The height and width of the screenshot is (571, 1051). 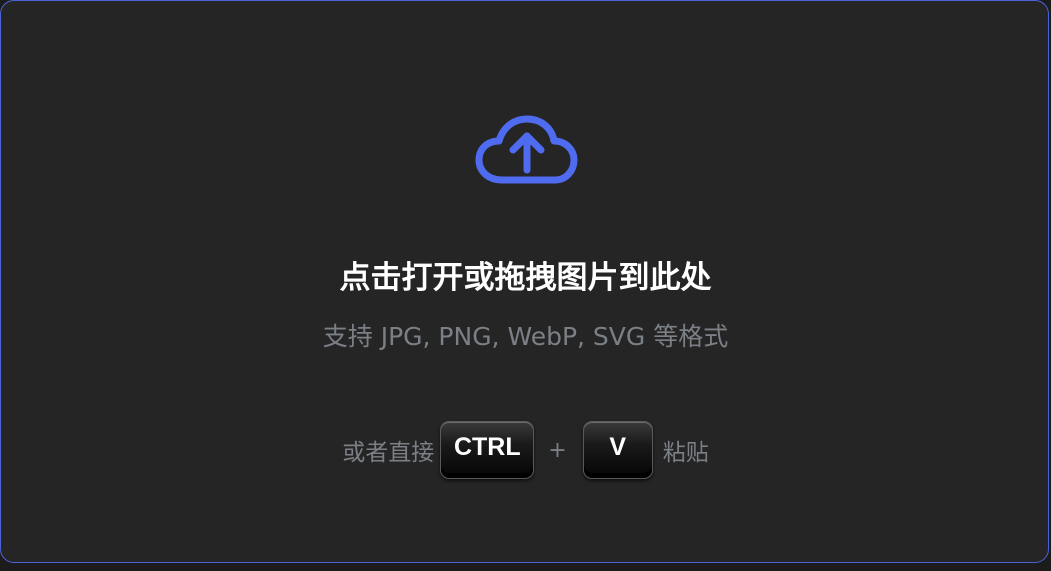 I want to click on paste-hint: 或者直接 CTRL + V 粘贴, so click(x=525, y=450).